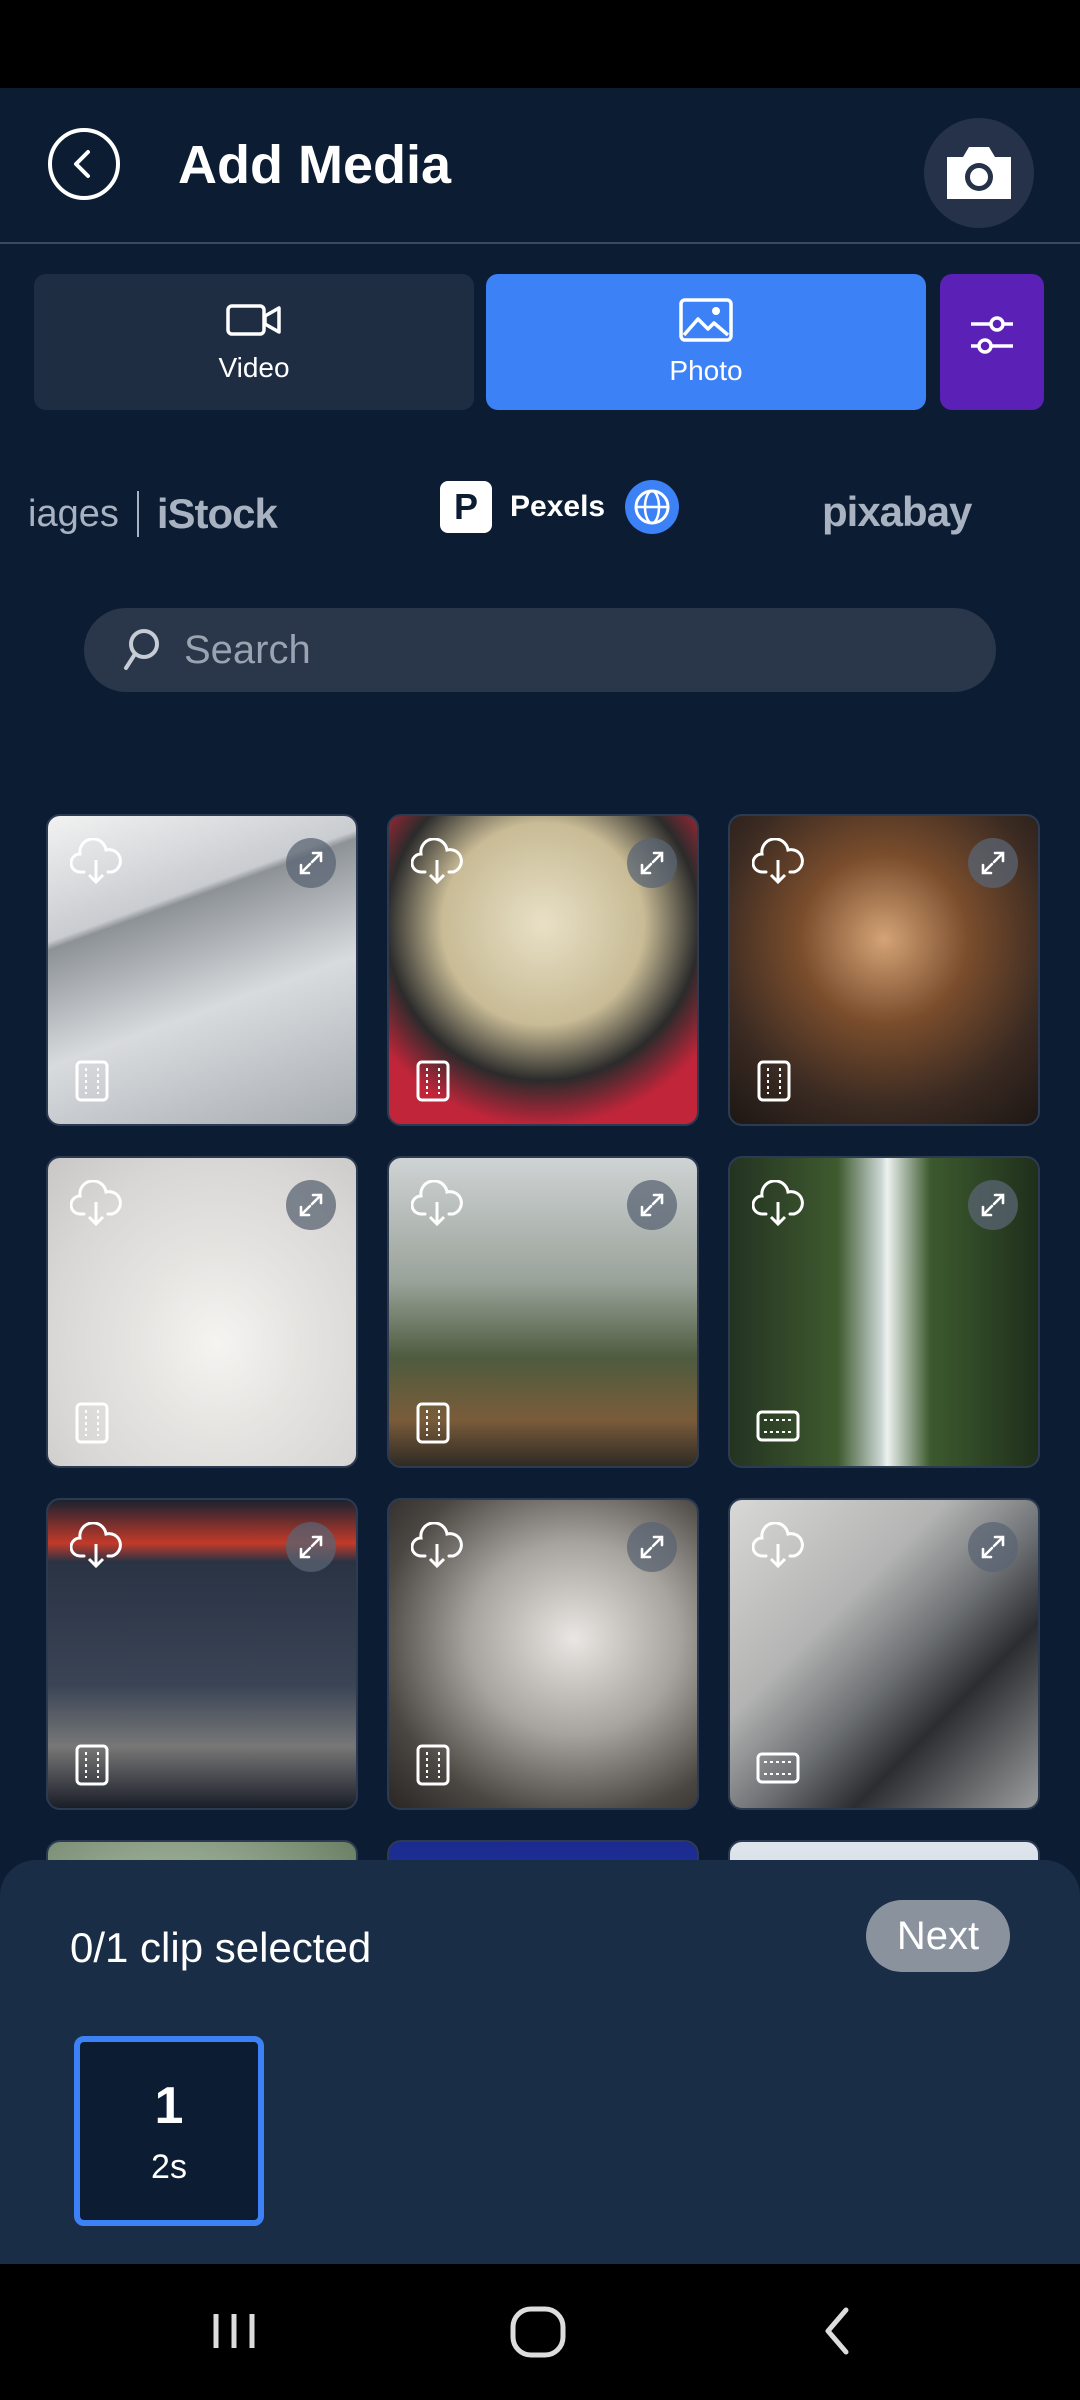 The image size is (1080, 2400). Describe the element at coordinates (153, 514) in the screenshot. I see `source-istock: iages iStock` at that location.